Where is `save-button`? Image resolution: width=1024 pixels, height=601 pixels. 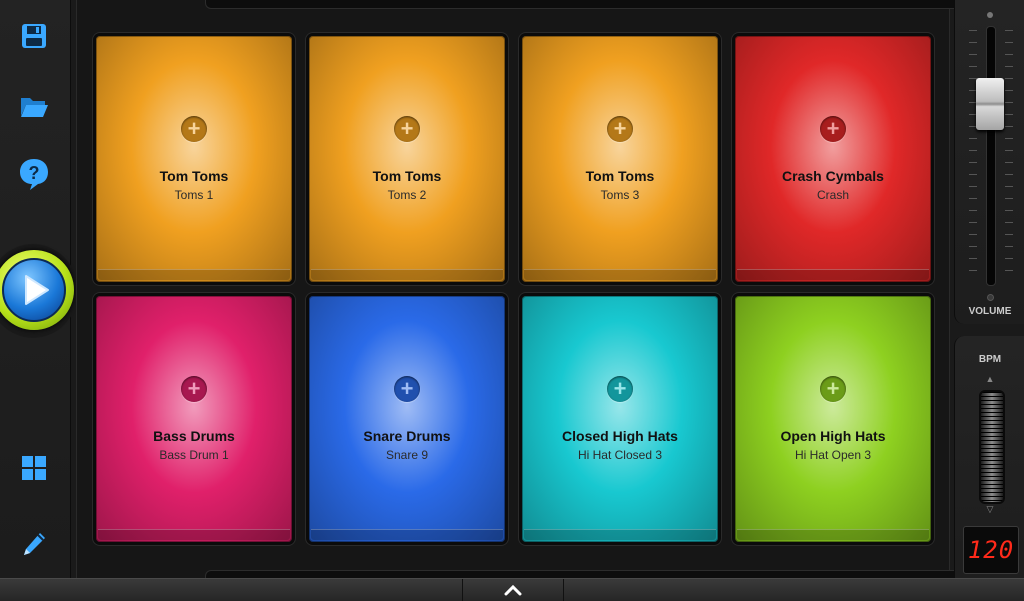 save-button is located at coordinates (34, 36).